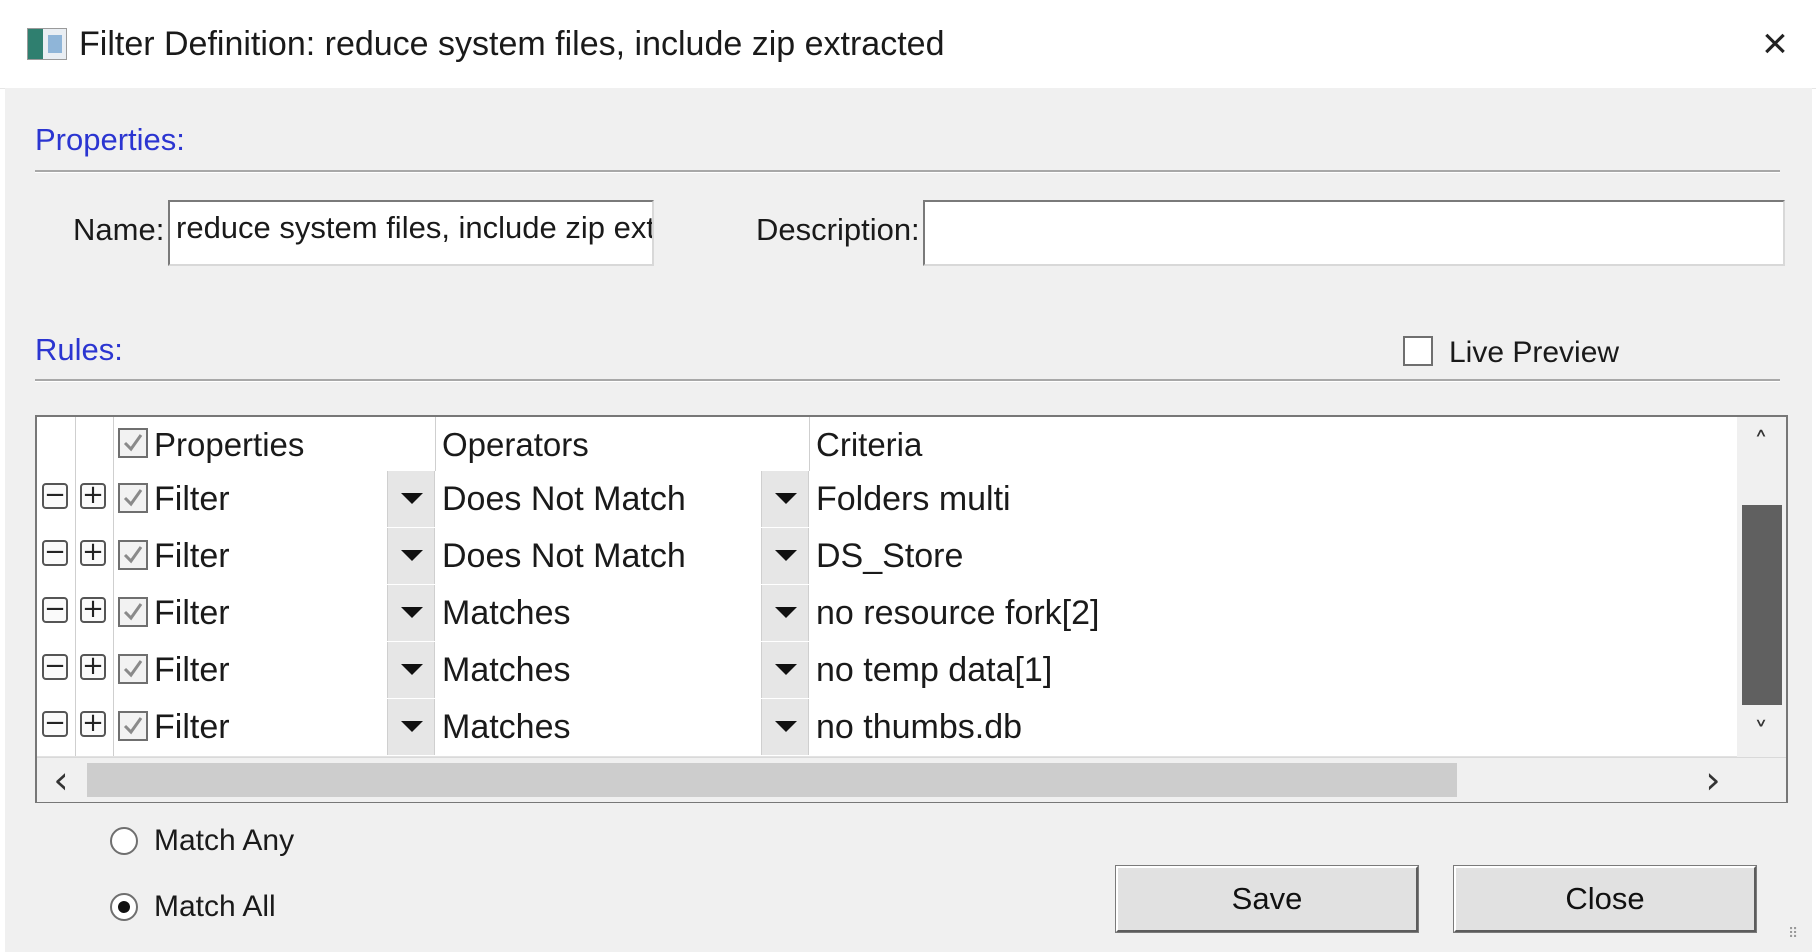 This screenshot has width=1816, height=952. Describe the element at coordinates (907, 171) in the screenshot. I see `properties-separator` at that location.